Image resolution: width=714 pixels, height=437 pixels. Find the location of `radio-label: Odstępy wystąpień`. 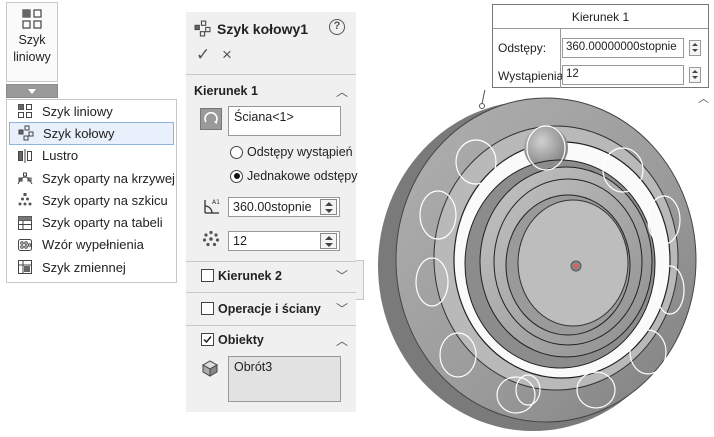

radio-label: Odstępy wystąpień is located at coordinates (300, 152).